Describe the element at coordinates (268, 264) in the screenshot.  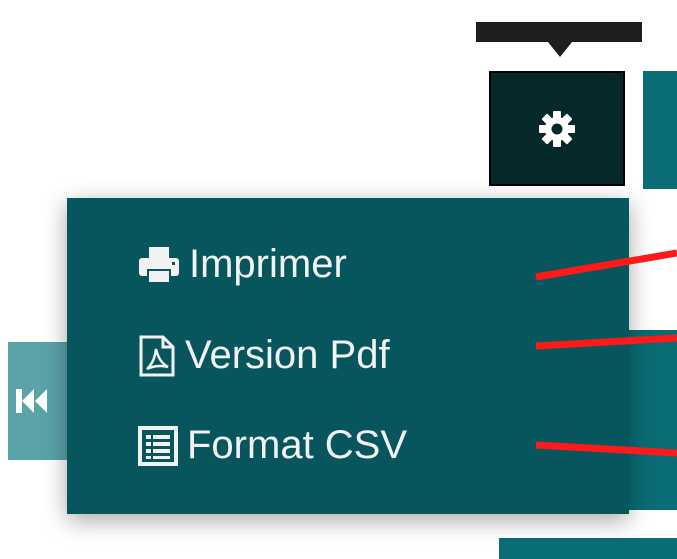
I see `menu-item-label: Imprimer` at that location.